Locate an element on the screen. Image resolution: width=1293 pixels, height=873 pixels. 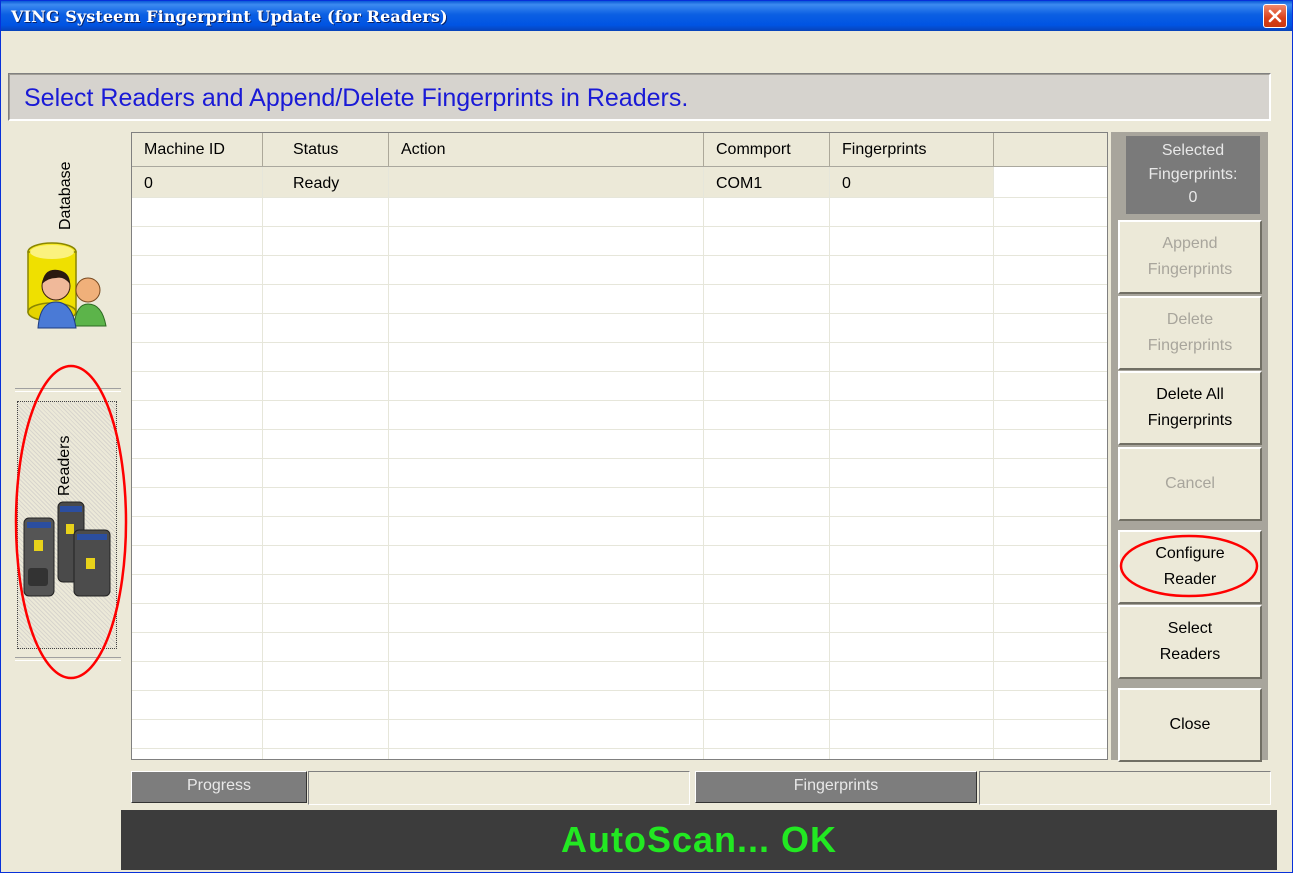
column-header-fingerprints: Fingerprints is located at coordinates (912, 149).